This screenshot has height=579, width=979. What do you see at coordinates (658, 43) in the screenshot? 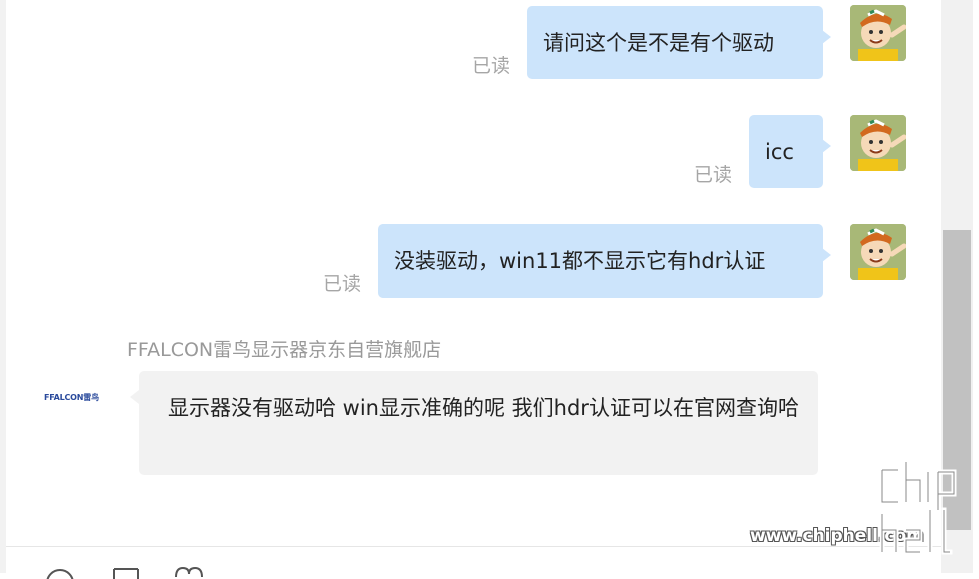
I see `message-text: 请问这个是不是有个驱动` at bounding box center [658, 43].